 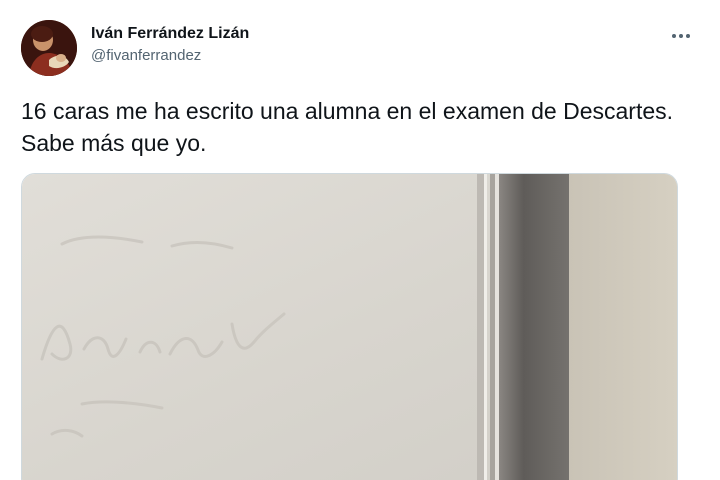 I want to click on more-options-button, so click(x=681, y=36).